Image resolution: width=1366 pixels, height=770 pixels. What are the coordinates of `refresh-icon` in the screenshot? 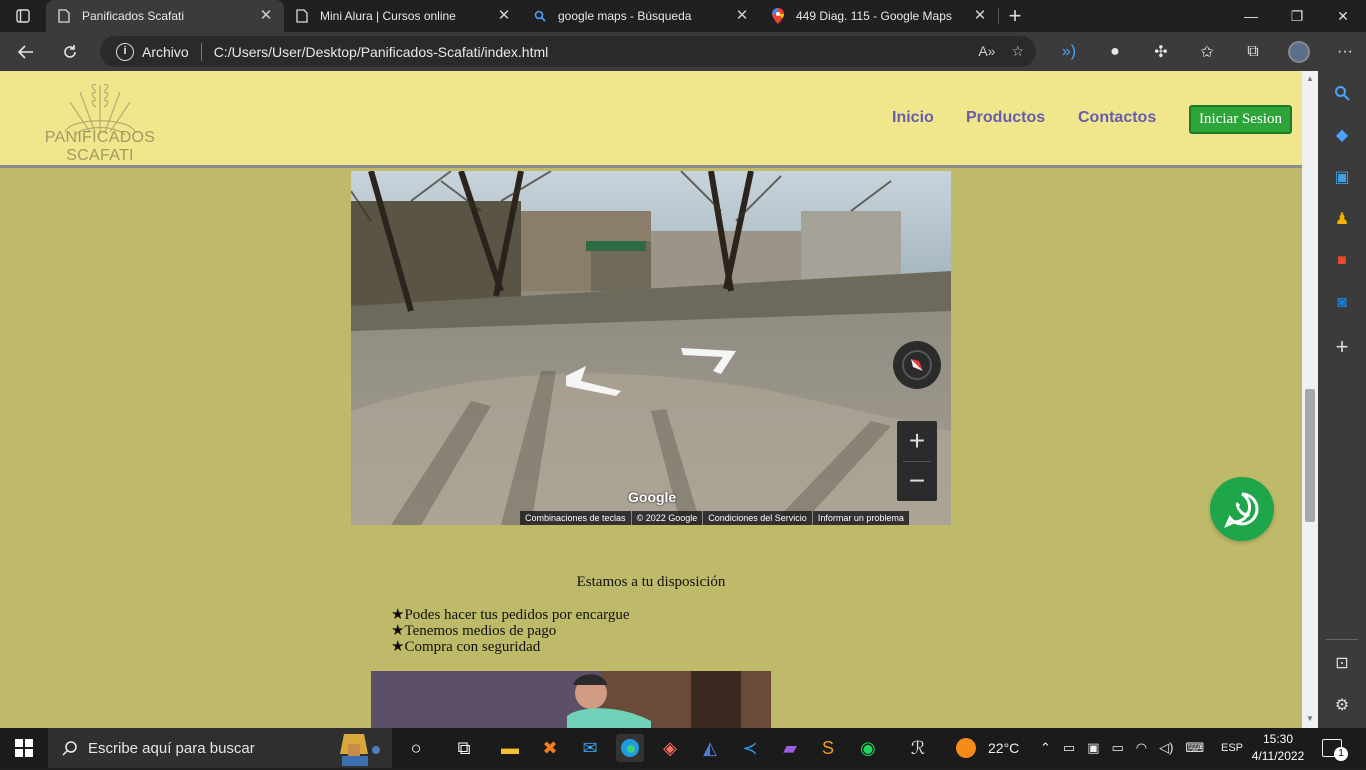 It's located at (70, 52).